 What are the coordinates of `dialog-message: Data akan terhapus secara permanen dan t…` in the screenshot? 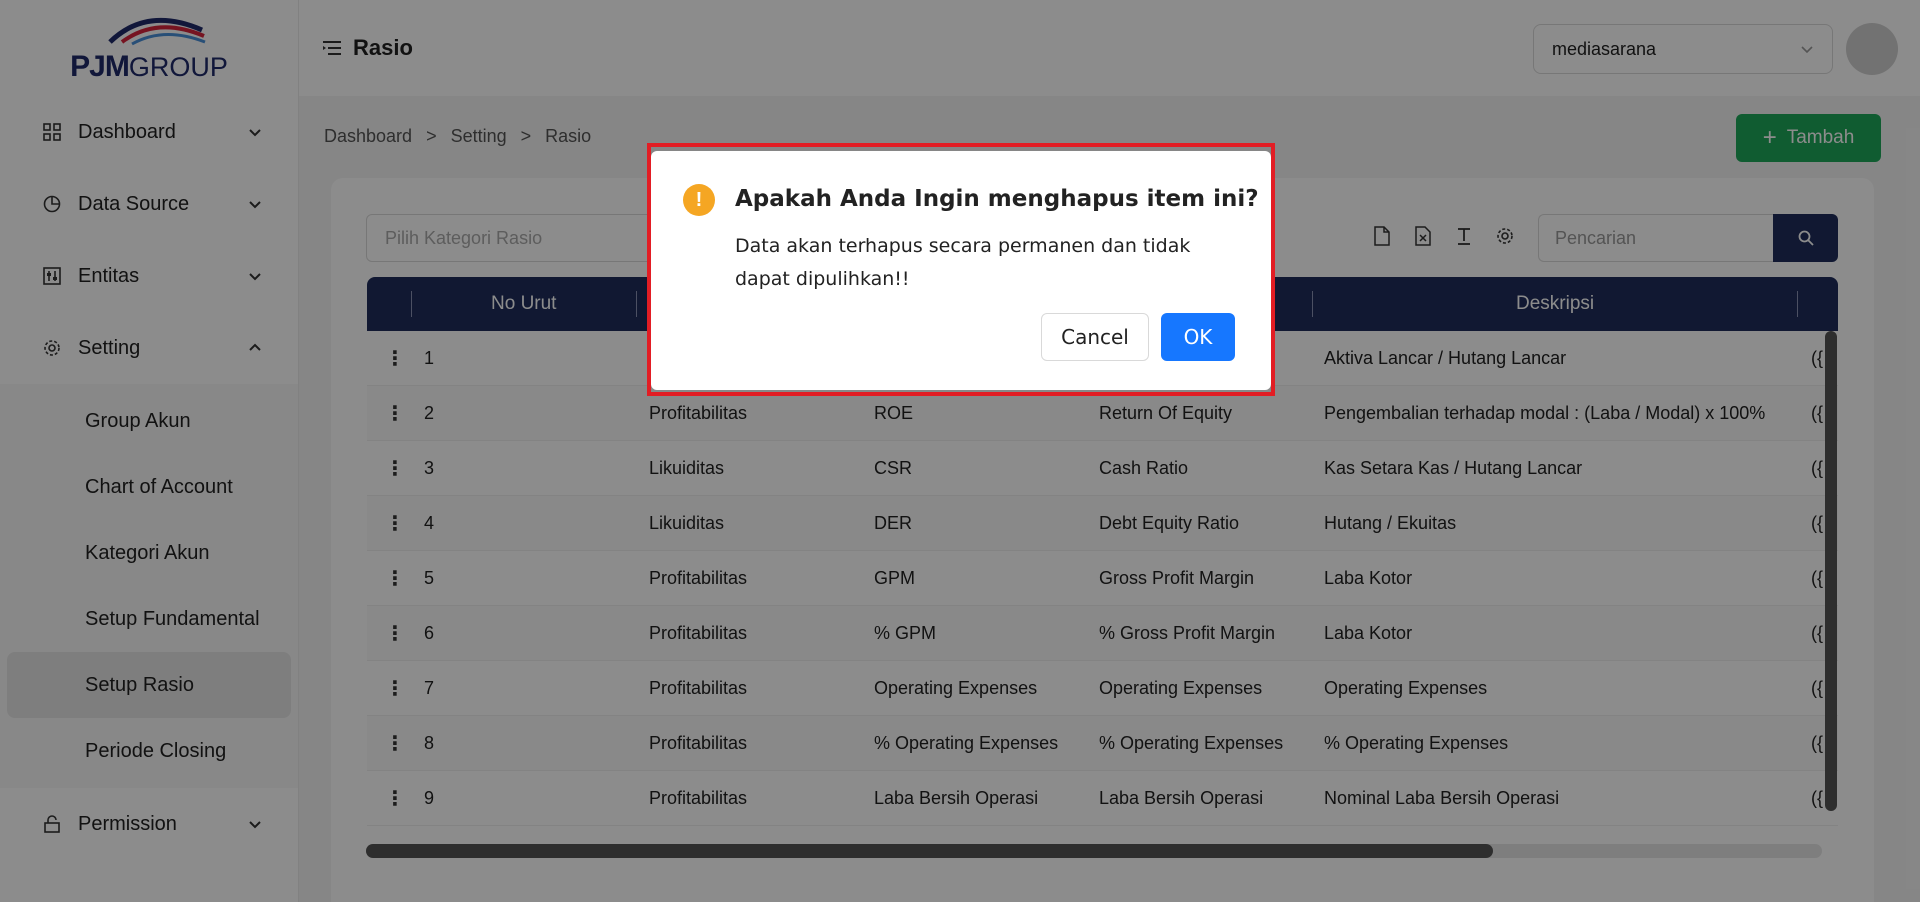 It's located at (963, 262).